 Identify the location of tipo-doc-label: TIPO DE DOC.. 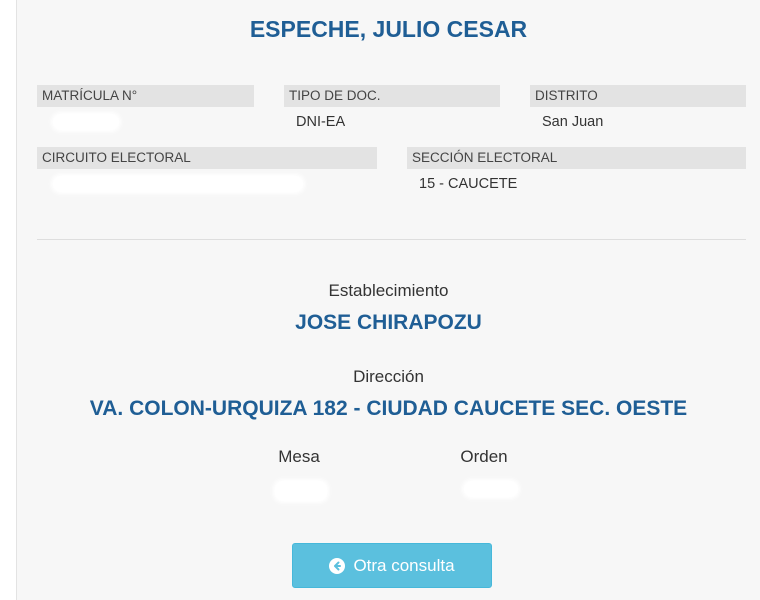
(392, 96).